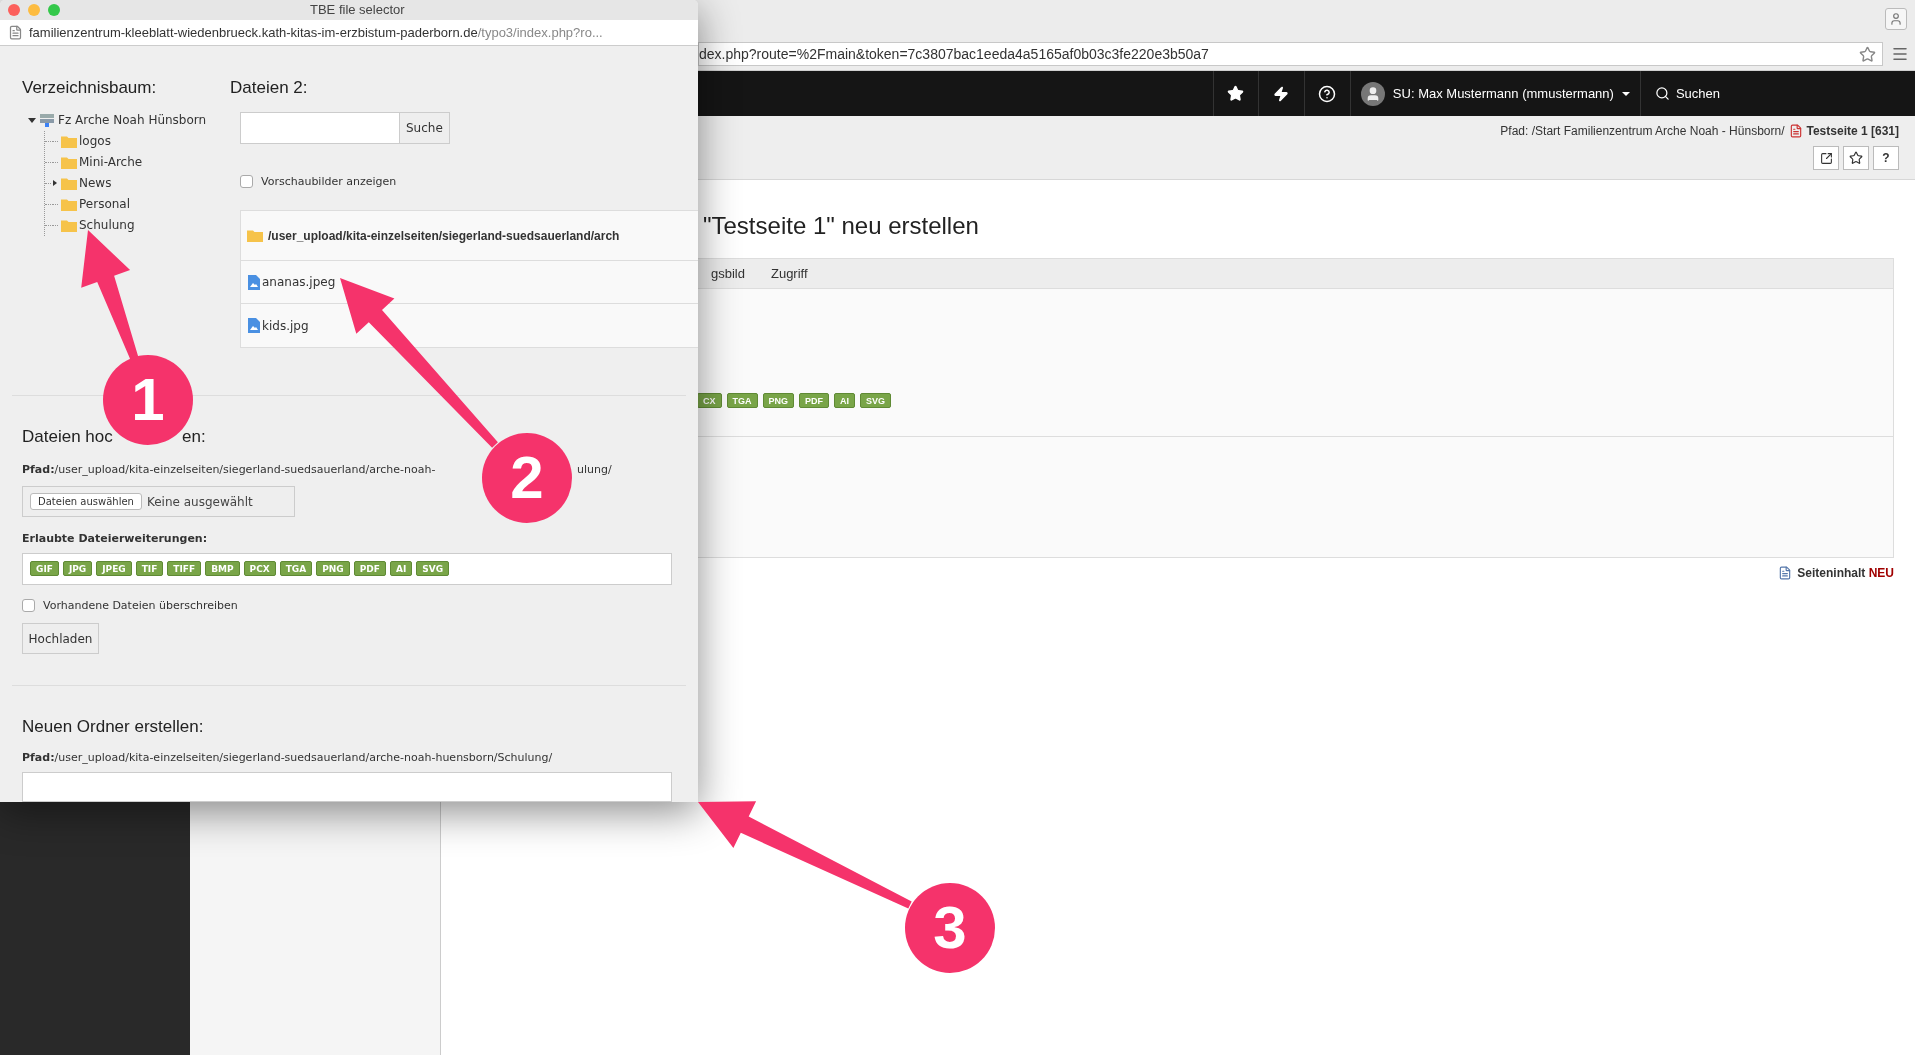 The image size is (1915, 1055). What do you see at coordinates (950, 928) in the screenshot?
I see `callout-number: 3` at bounding box center [950, 928].